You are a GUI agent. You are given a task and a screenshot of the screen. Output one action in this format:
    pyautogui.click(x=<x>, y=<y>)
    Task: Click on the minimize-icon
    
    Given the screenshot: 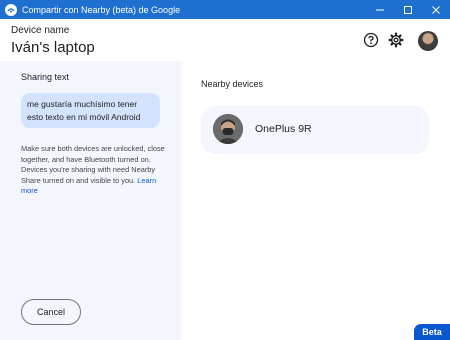 What is the action you would take?
    pyautogui.click(x=380, y=9)
    